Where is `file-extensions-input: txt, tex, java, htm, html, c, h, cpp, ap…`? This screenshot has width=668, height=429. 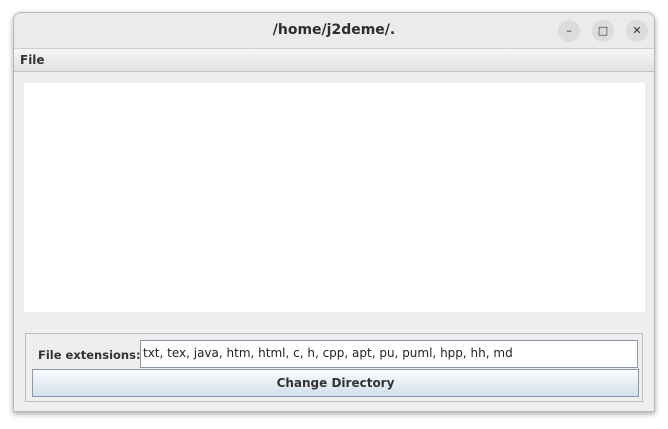
file-extensions-input: txt, tex, java, htm, html, c, h, cpp, ap… is located at coordinates (389, 354).